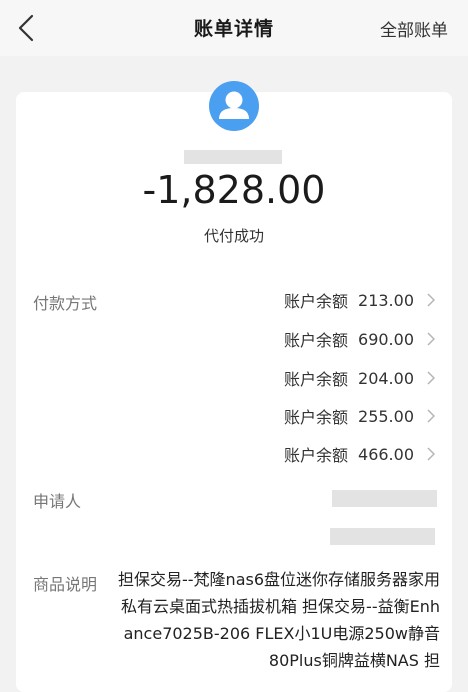 This screenshot has width=468, height=692. I want to click on payment-item: 账户余额 204.00, so click(359, 378).